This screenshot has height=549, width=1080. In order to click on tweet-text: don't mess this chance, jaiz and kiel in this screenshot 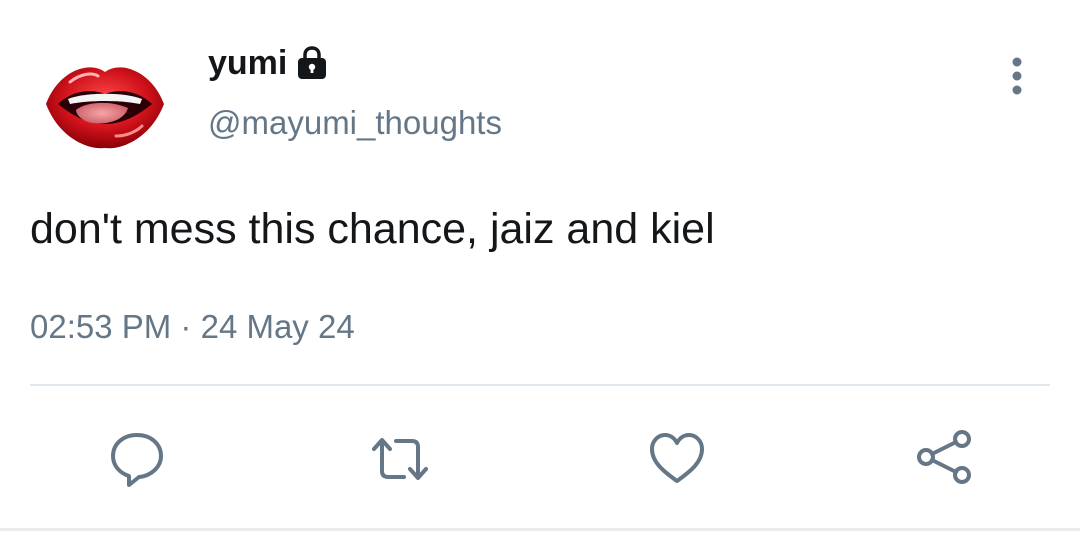, I will do `click(372, 229)`.